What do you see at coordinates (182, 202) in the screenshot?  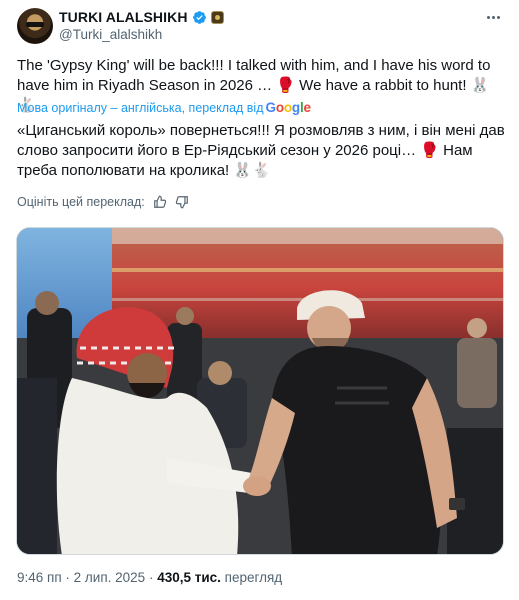 I see `thumbs-down-icon` at bounding box center [182, 202].